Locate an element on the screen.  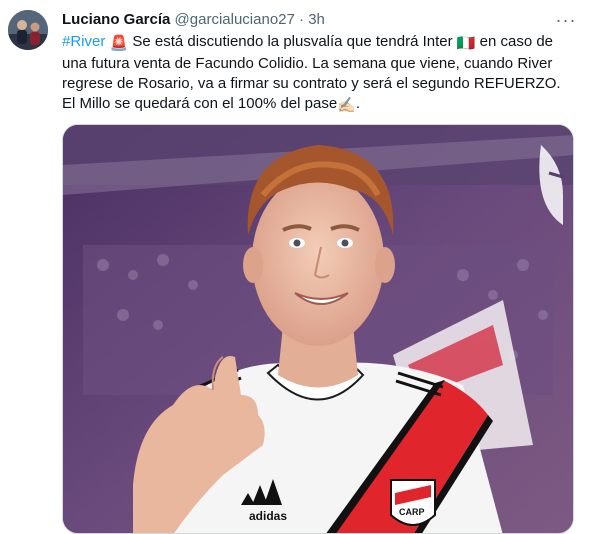
crest-text: CARP is located at coordinates (412, 512).